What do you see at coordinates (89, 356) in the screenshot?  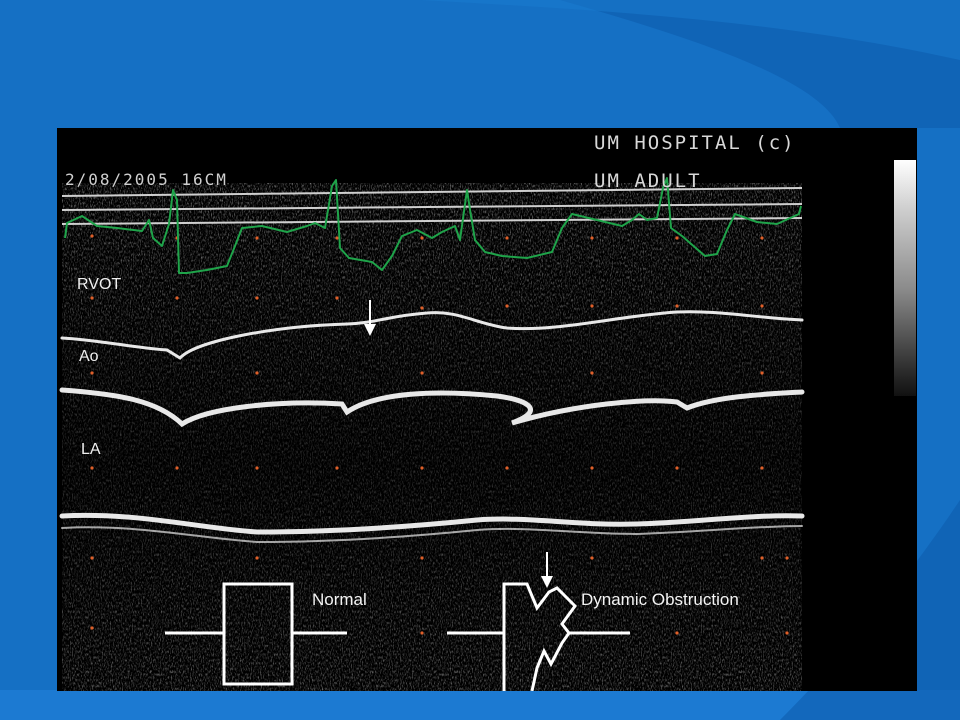 I see `aorta-label: Ao` at bounding box center [89, 356].